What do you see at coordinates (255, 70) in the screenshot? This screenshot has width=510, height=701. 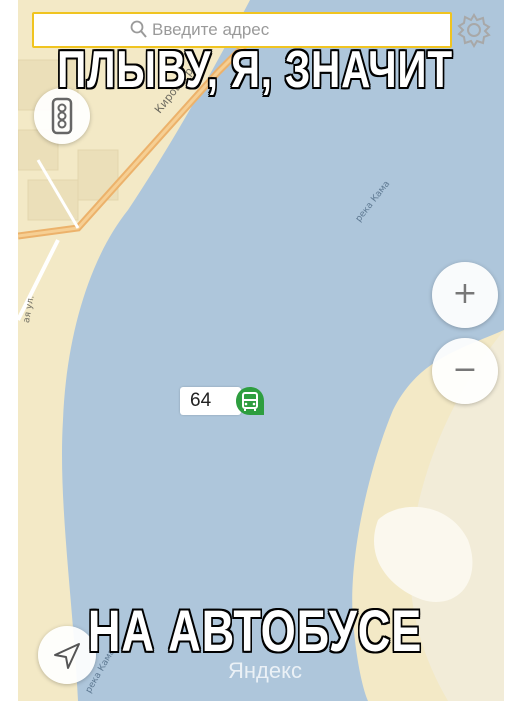 I see `meme-caption-top: ПЛЫВУ, Я, ЗНАЧИТ` at bounding box center [255, 70].